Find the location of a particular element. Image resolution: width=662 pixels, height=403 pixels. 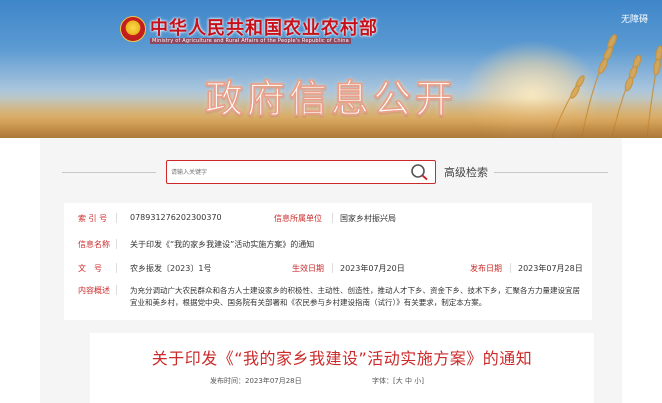

index-label: 索 引 号 is located at coordinates (93, 218).